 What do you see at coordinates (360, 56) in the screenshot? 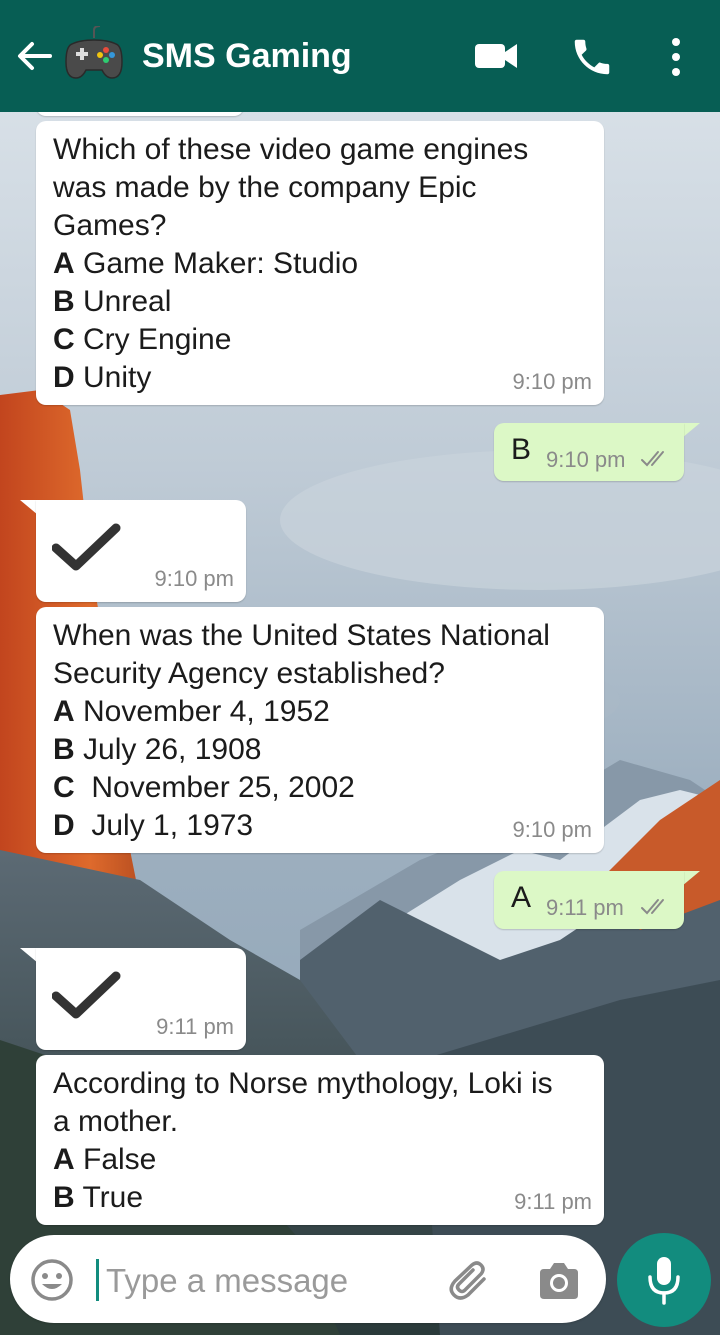
I see `chat-header: SMS Gaming` at bounding box center [360, 56].